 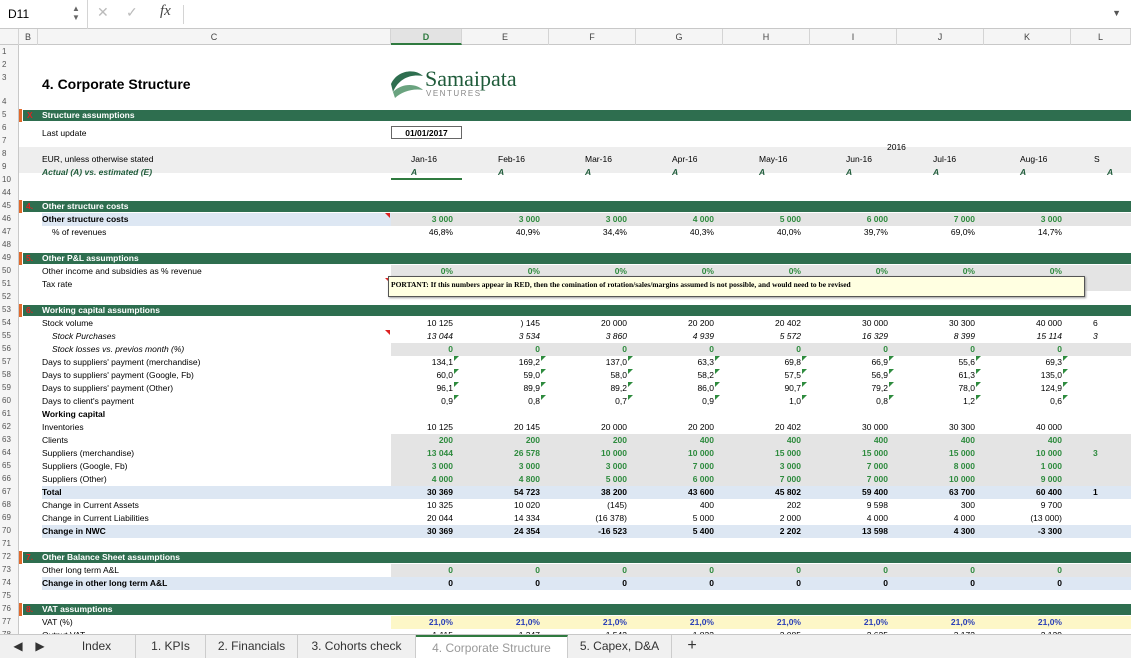 I want to click on row-header: 66, so click(x=9, y=478).